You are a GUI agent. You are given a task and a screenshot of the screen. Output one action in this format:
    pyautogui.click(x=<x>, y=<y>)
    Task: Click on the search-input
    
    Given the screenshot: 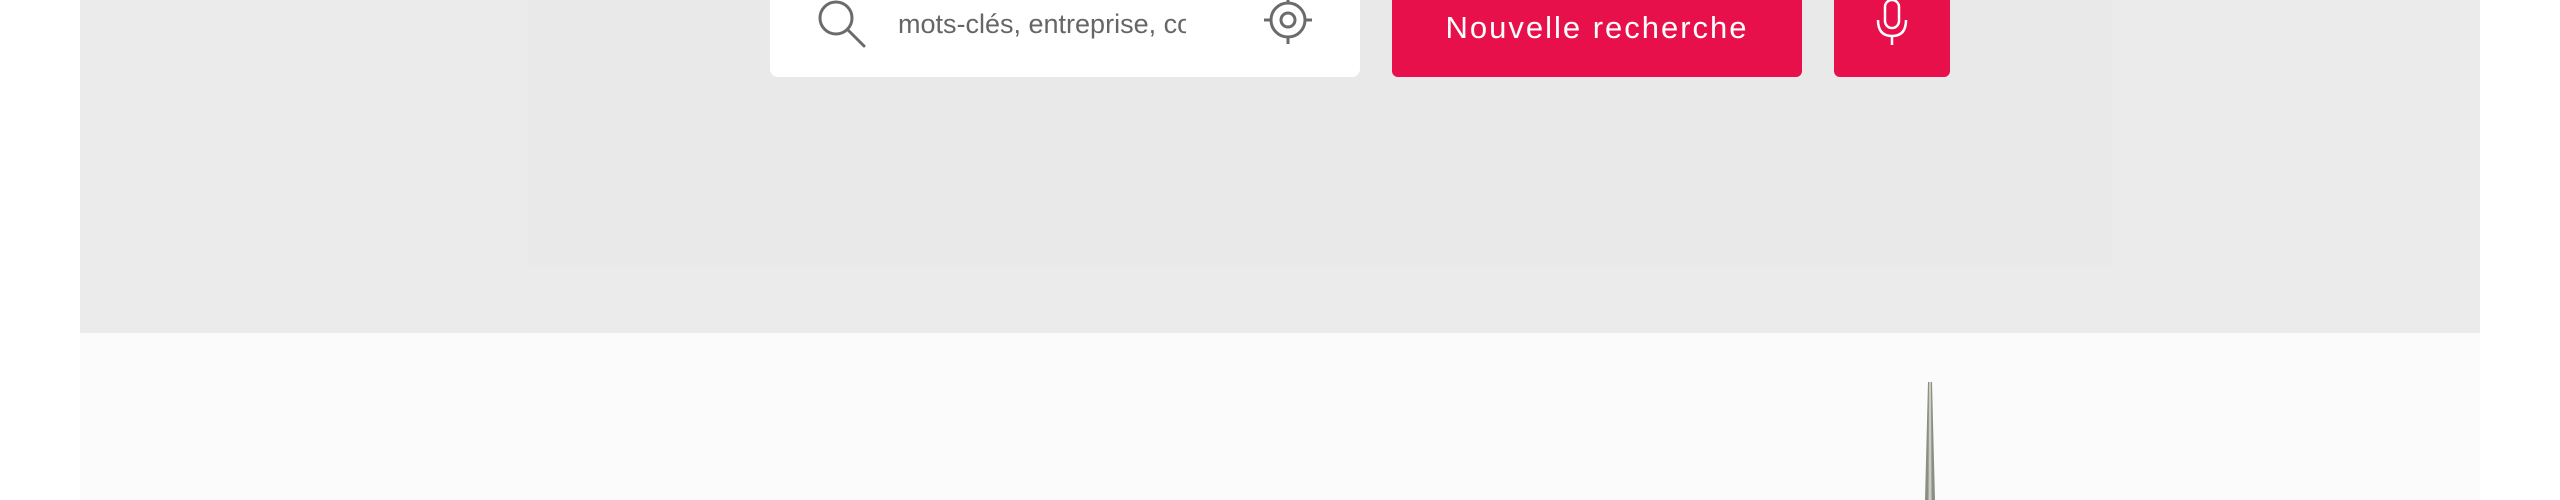 What is the action you would take?
    pyautogui.click(x=1042, y=24)
    